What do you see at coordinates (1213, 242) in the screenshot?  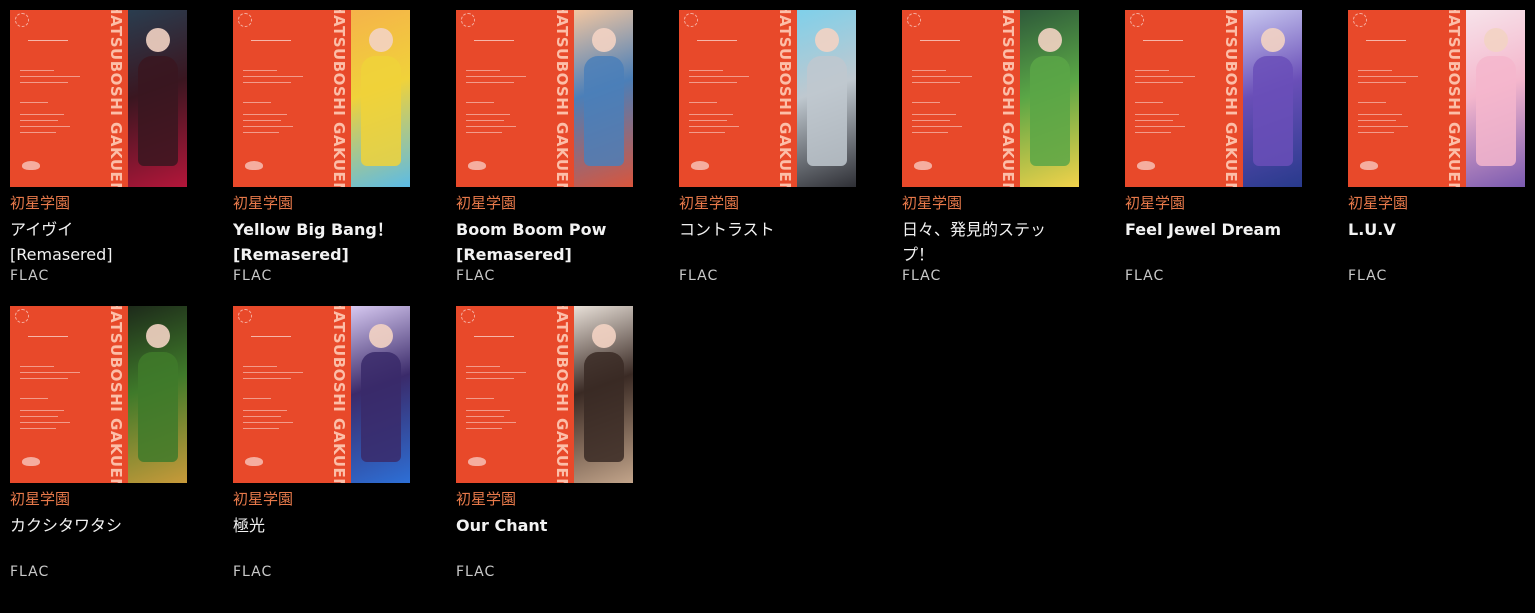 I see `album-title: Feel Jewel Dream` at bounding box center [1213, 242].